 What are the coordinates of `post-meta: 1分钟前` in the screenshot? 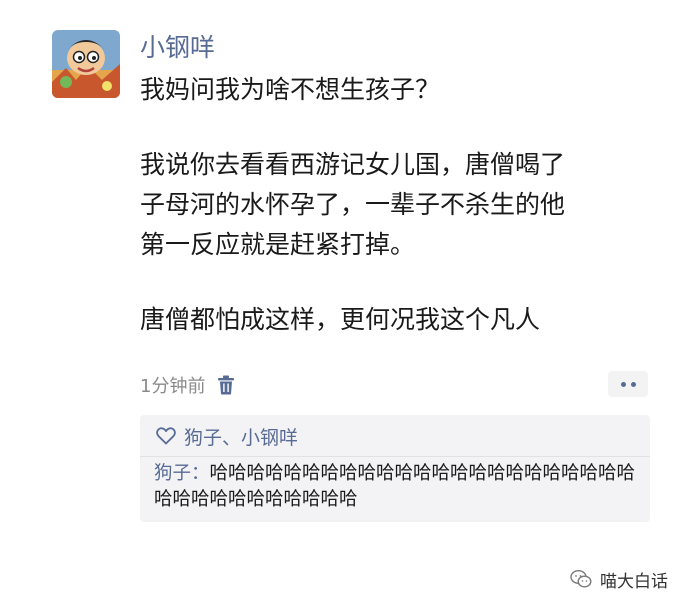 It's located at (187, 385).